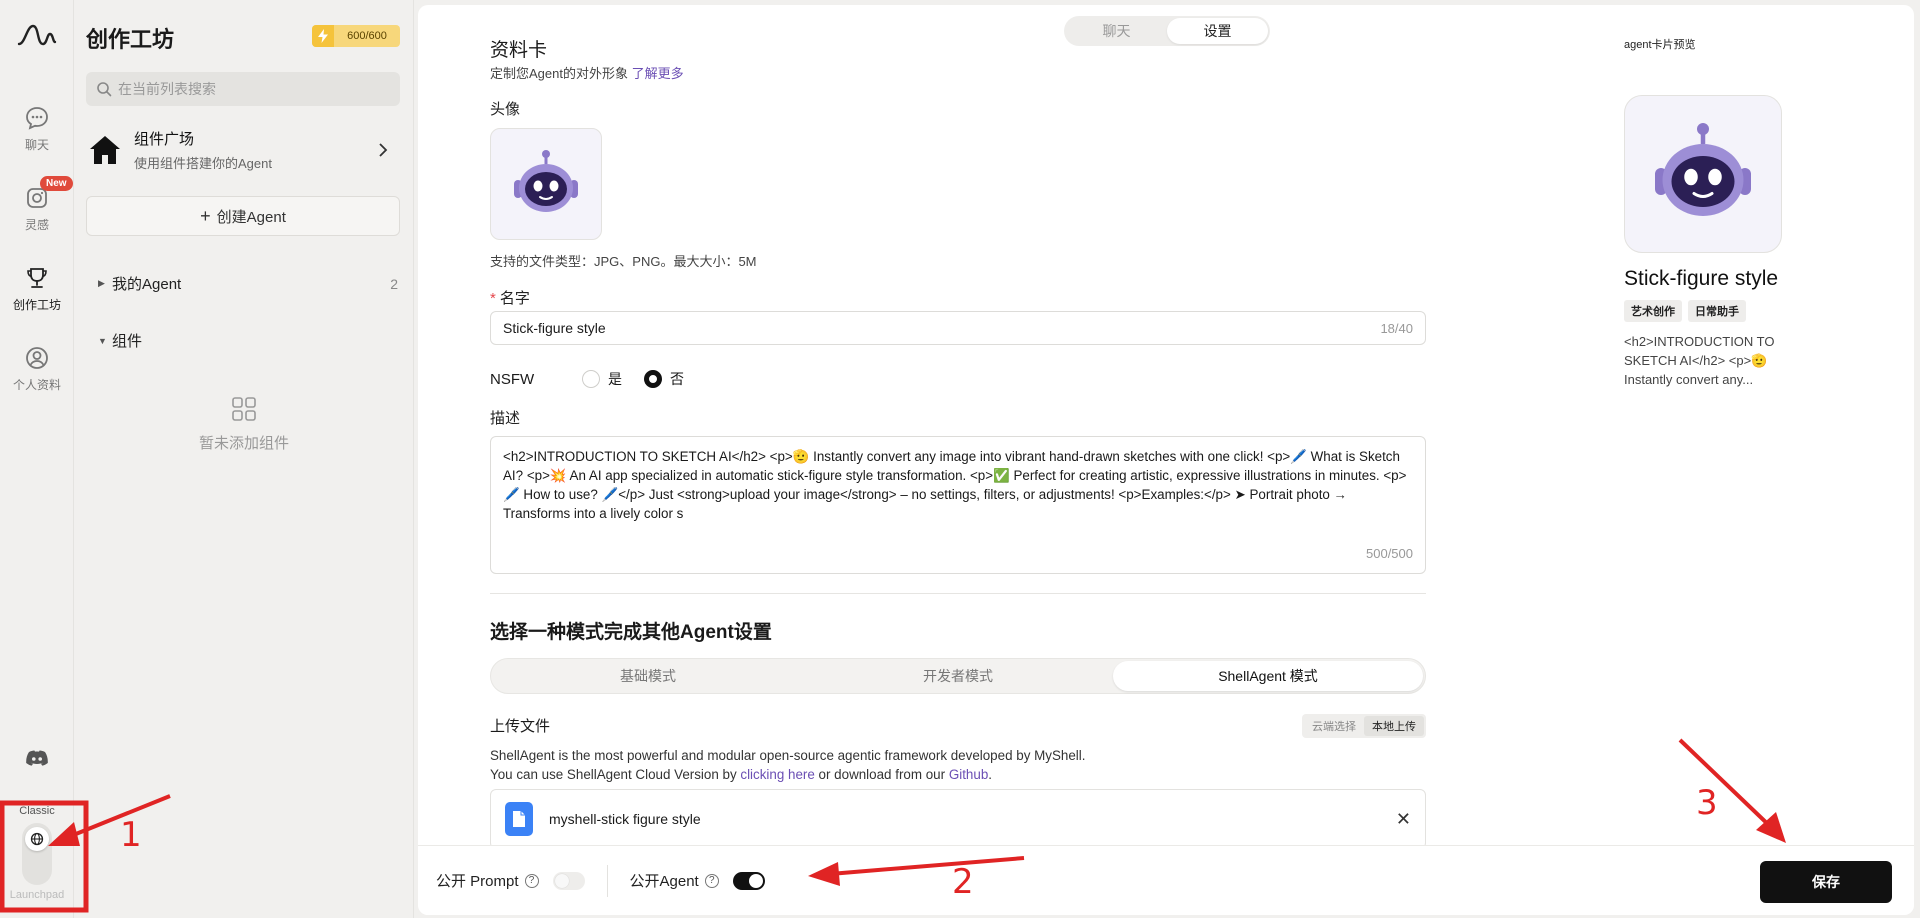 The width and height of the screenshot is (1920, 918). Describe the element at coordinates (958, 593) in the screenshot. I see `section-divider` at that location.